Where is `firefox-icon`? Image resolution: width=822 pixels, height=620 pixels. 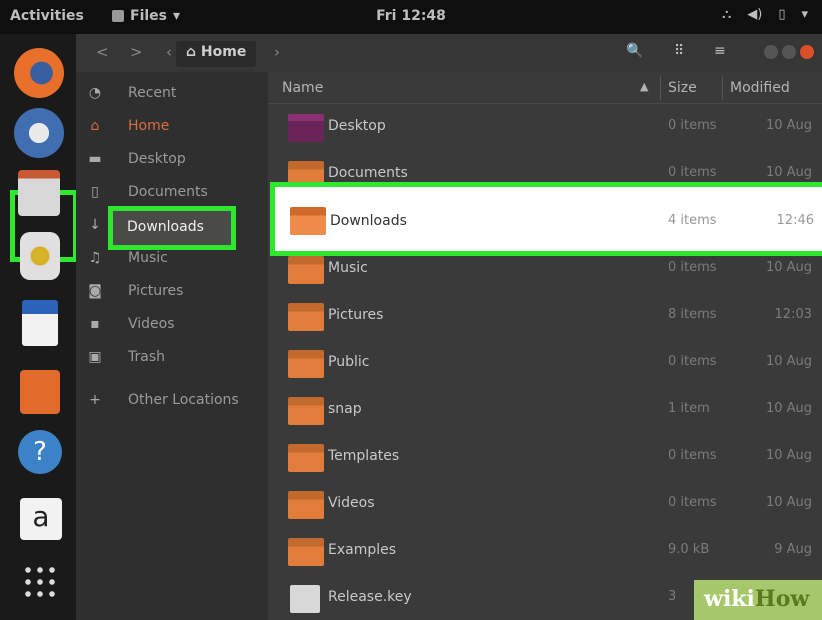
firefox-icon is located at coordinates (39, 73).